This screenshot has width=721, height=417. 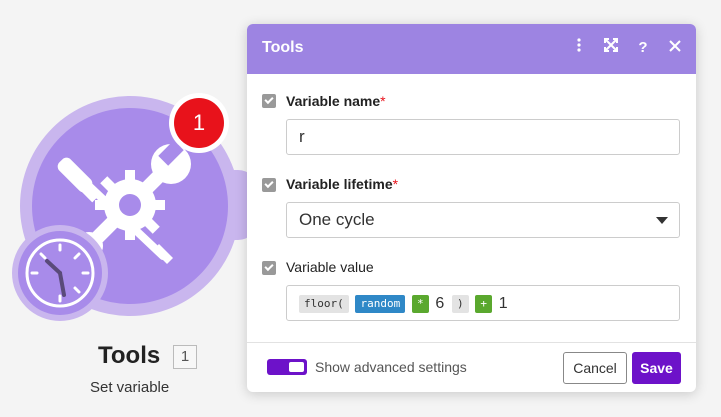 What do you see at coordinates (440, 303) in the screenshot?
I see `literal-token: 6` at bounding box center [440, 303].